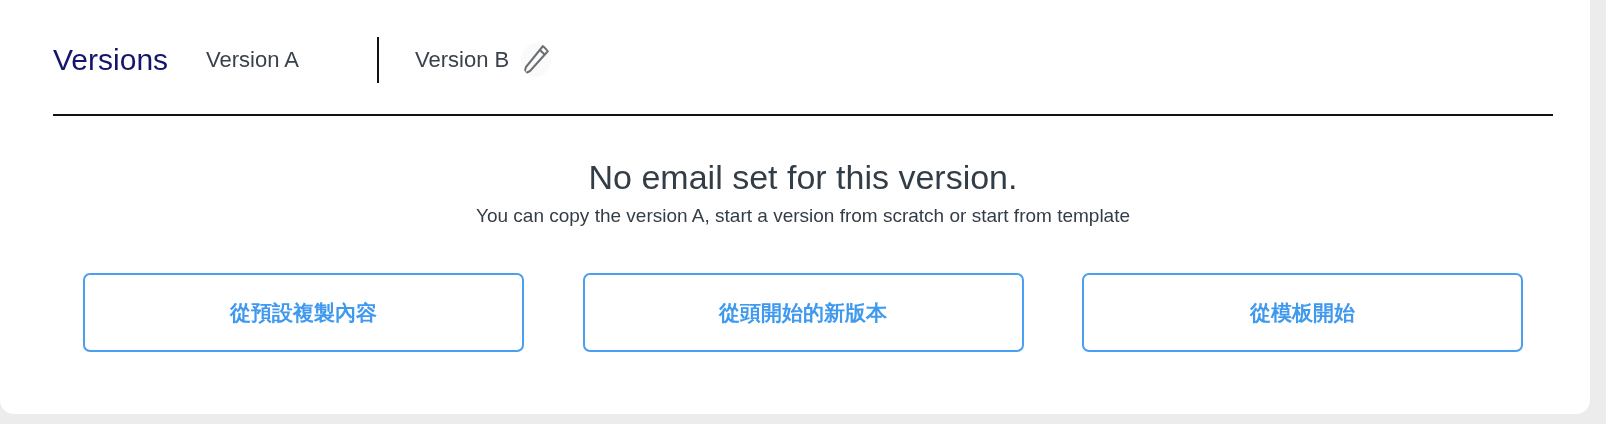 The height and width of the screenshot is (424, 1606). I want to click on start-option-button: 從頭開始的新版本, so click(803, 312).